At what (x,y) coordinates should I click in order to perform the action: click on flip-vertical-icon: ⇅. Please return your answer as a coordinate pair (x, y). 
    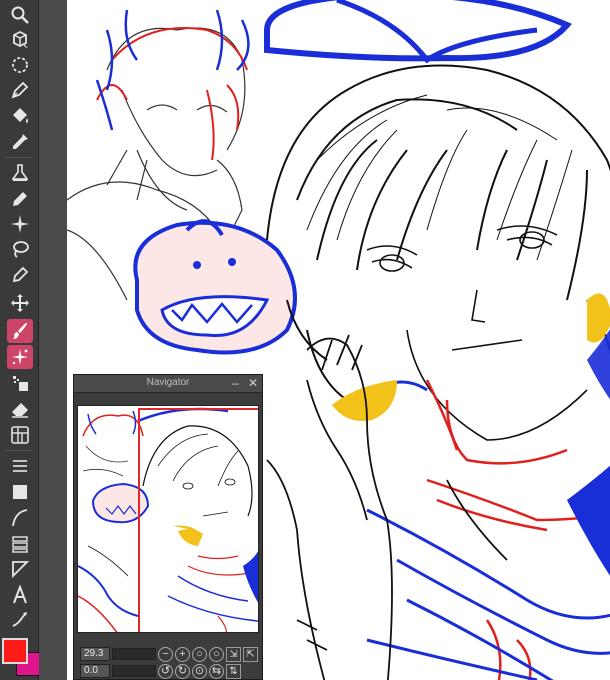
    Looking at the image, I should click on (233, 671).